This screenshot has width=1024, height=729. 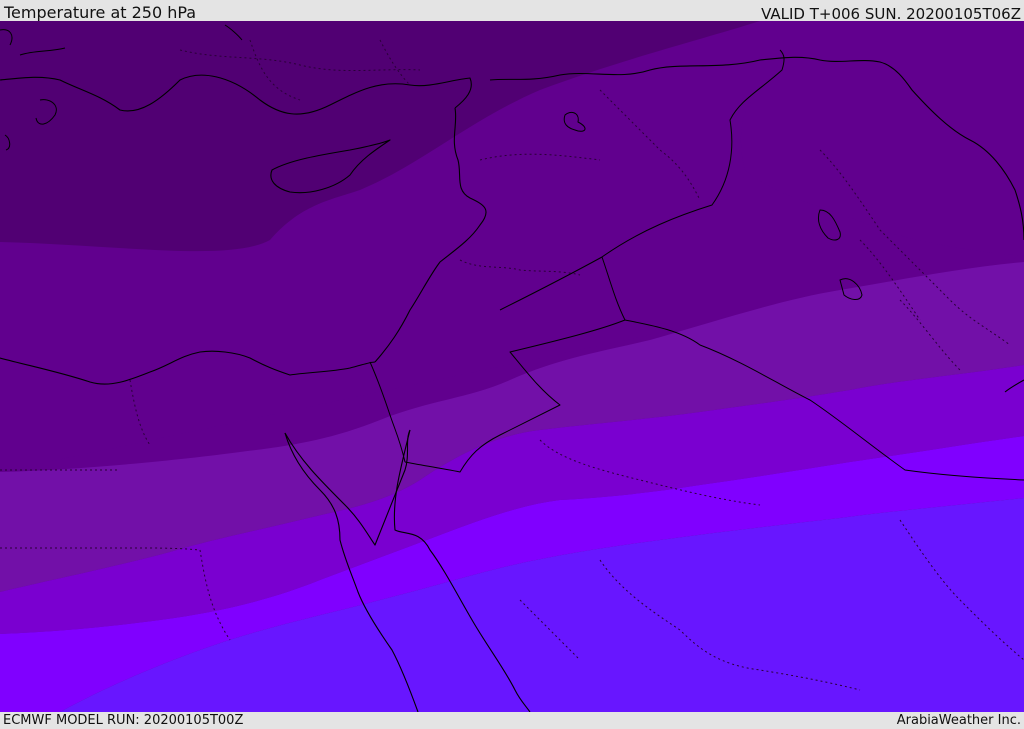 I want to click on model-run: ECMWF MODEL RUN: 20200105T00Z, so click(x=123, y=720).